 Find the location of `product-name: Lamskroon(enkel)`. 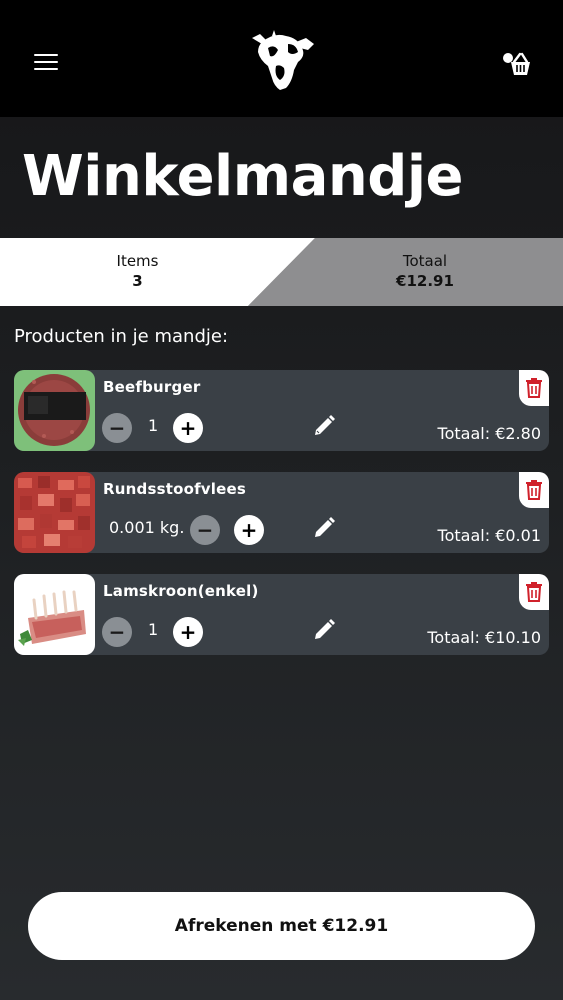

product-name: Lamskroon(enkel) is located at coordinates (181, 591).